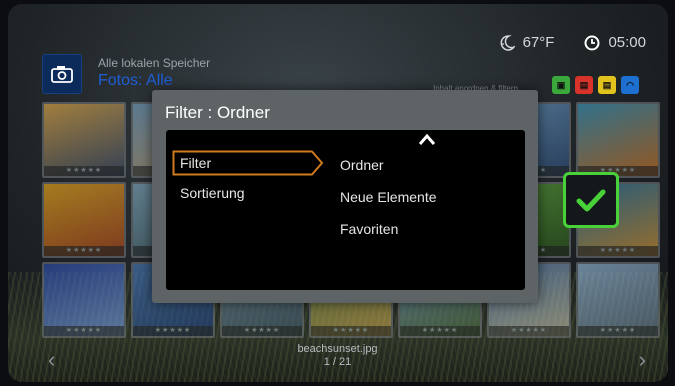 The width and height of the screenshot is (675, 386). What do you see at coordinates (618, 300) in the screenshot?
I see `photo-thumbnail-venice: ★★★★★` at bounding box center [618, 300].